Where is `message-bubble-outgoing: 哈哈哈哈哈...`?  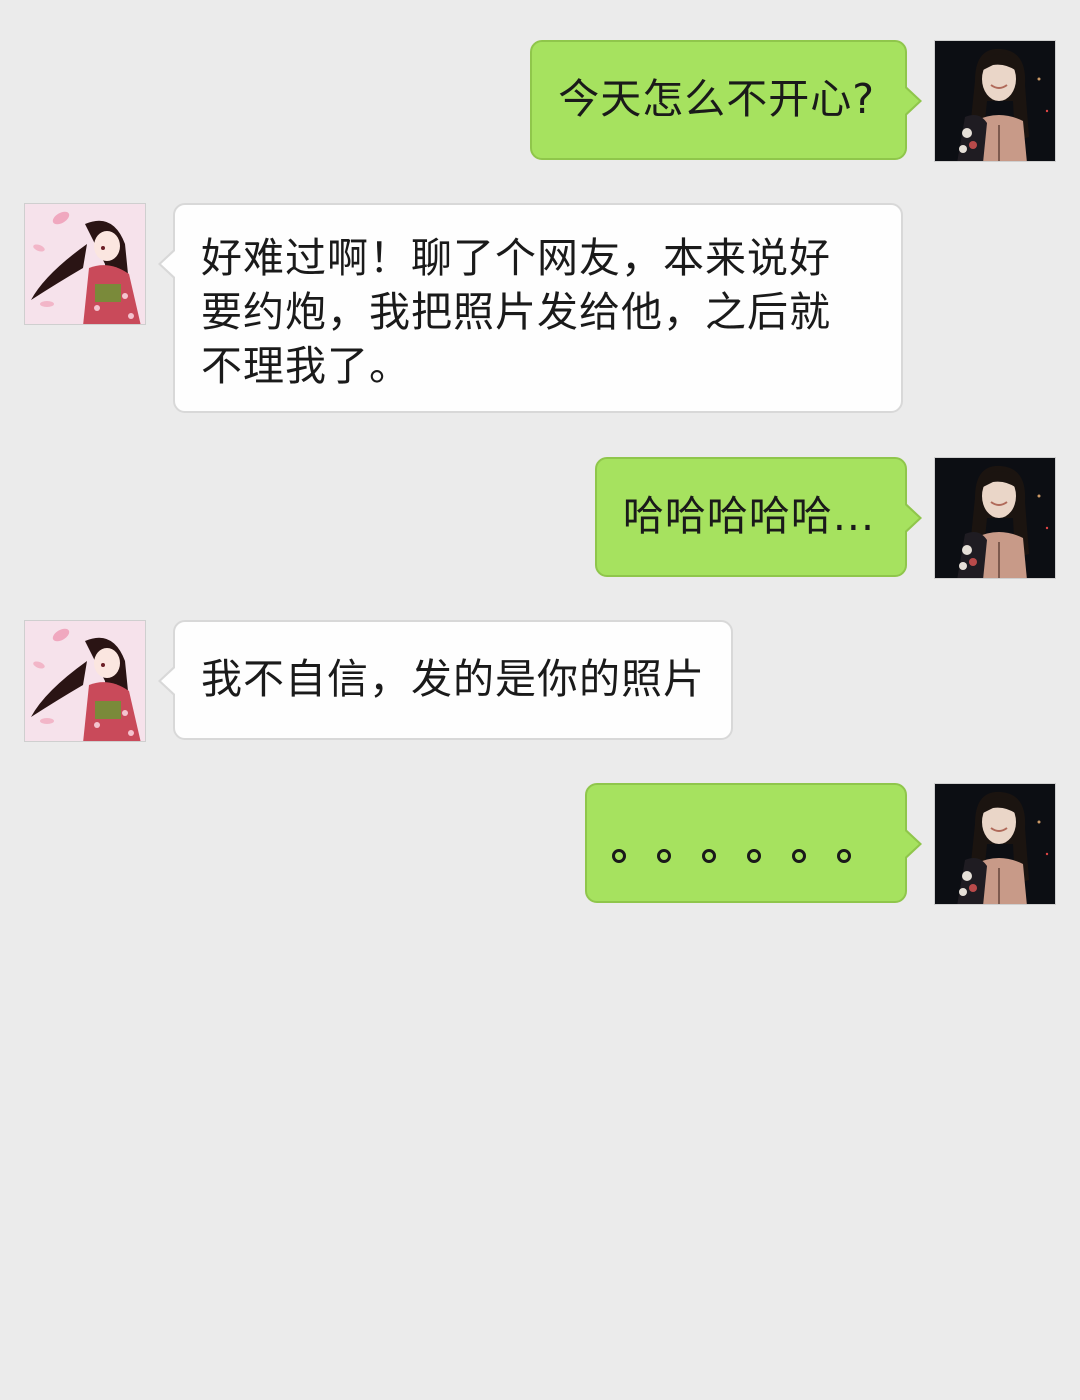 message-bubble-outgoing: 哈哈哈哈哈... is located at coordinates (758, 517).